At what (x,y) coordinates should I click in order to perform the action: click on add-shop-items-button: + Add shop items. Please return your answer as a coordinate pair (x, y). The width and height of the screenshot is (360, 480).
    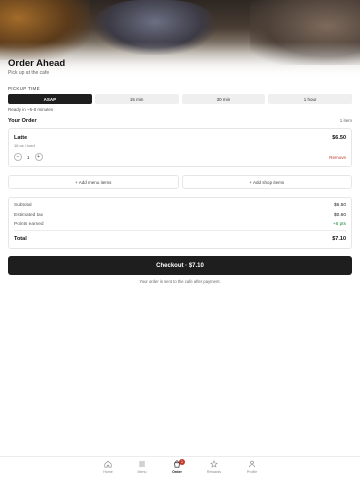
    Looking at the image, I should click on (266, 182).